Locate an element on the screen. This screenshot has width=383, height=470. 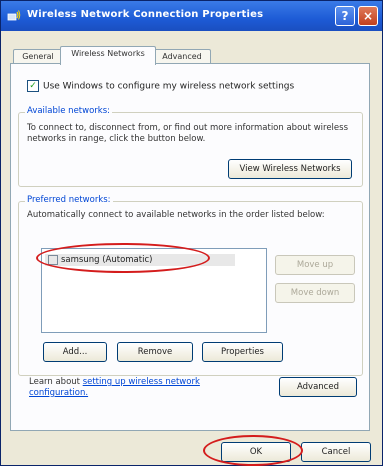
close-button: × is located at coordinates (368, 16).